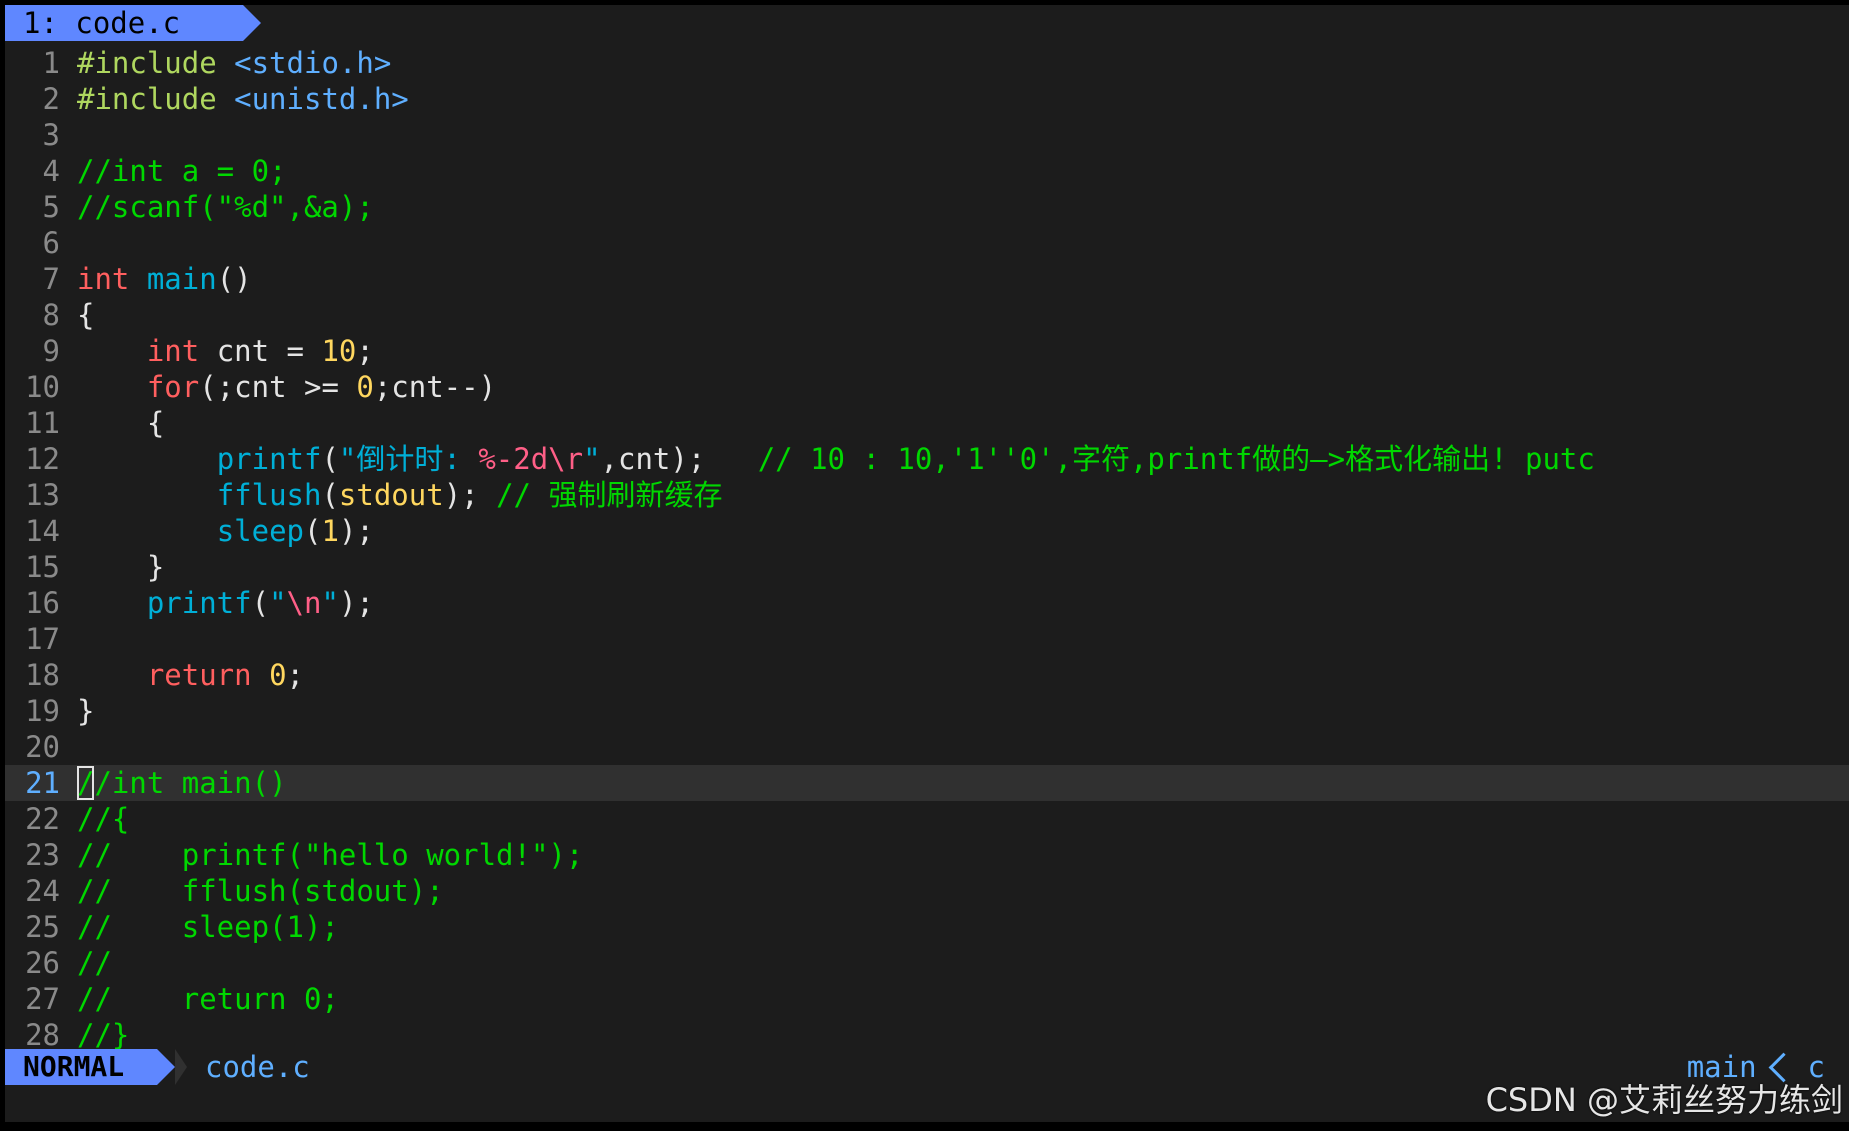 The height and width of the screenshot is (1131, 1849). Describe the element at coordinates (927, 891) in the screenshot. I see `code-line: 24 // fflush(stdout);` at that location.